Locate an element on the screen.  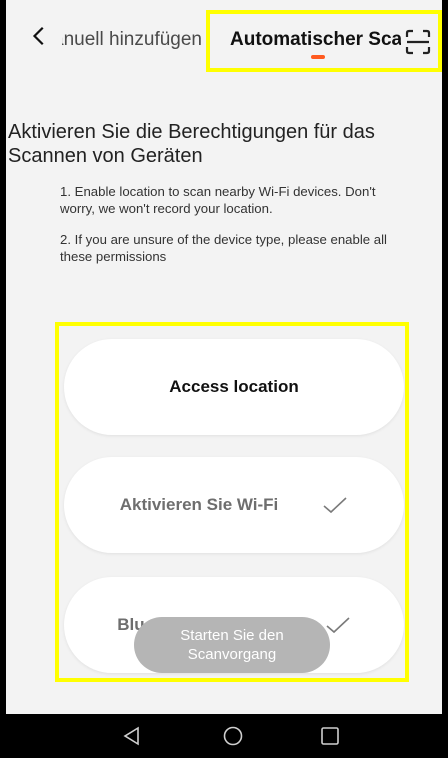
scan-button is located at coordinates (418, 42).